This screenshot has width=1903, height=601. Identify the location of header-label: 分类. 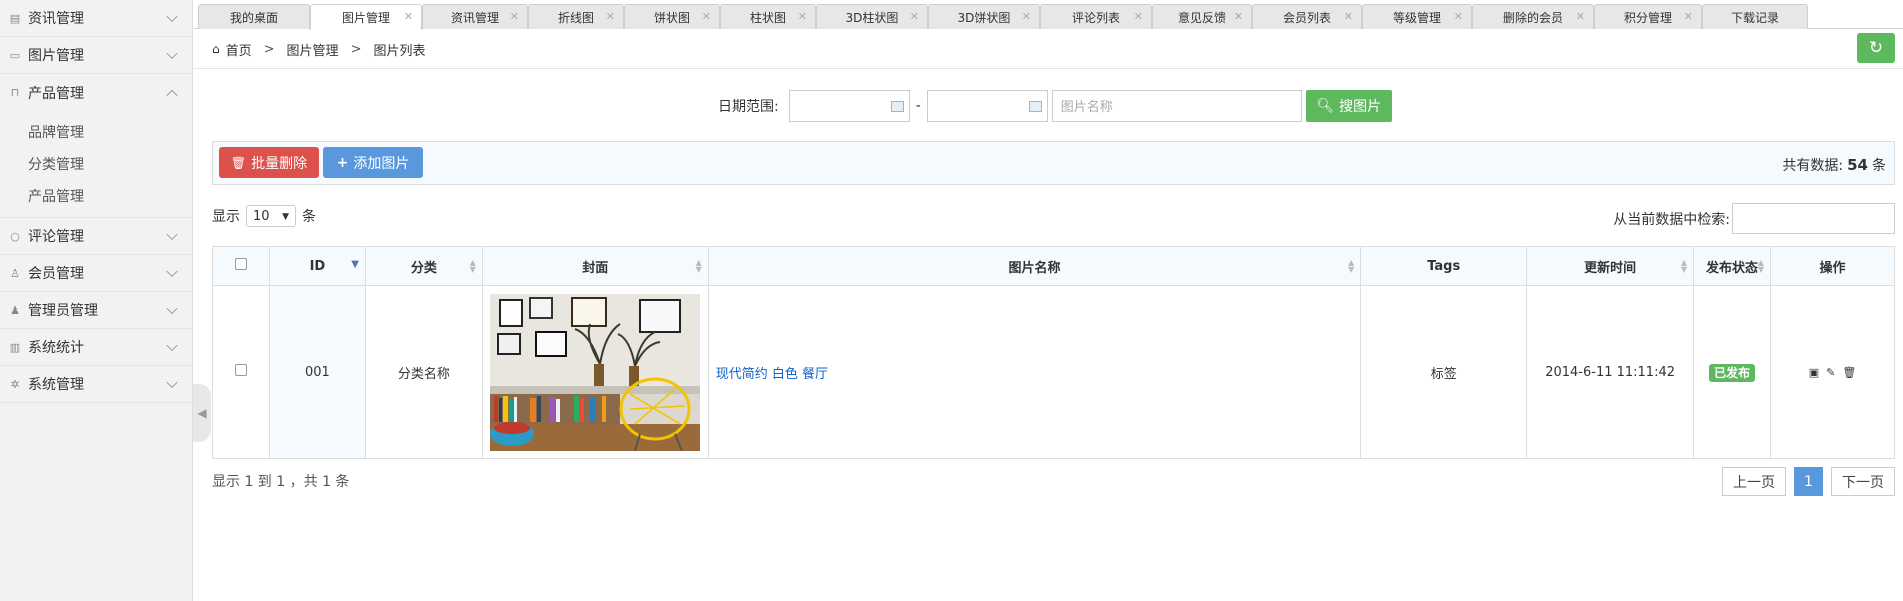
(423, 268).